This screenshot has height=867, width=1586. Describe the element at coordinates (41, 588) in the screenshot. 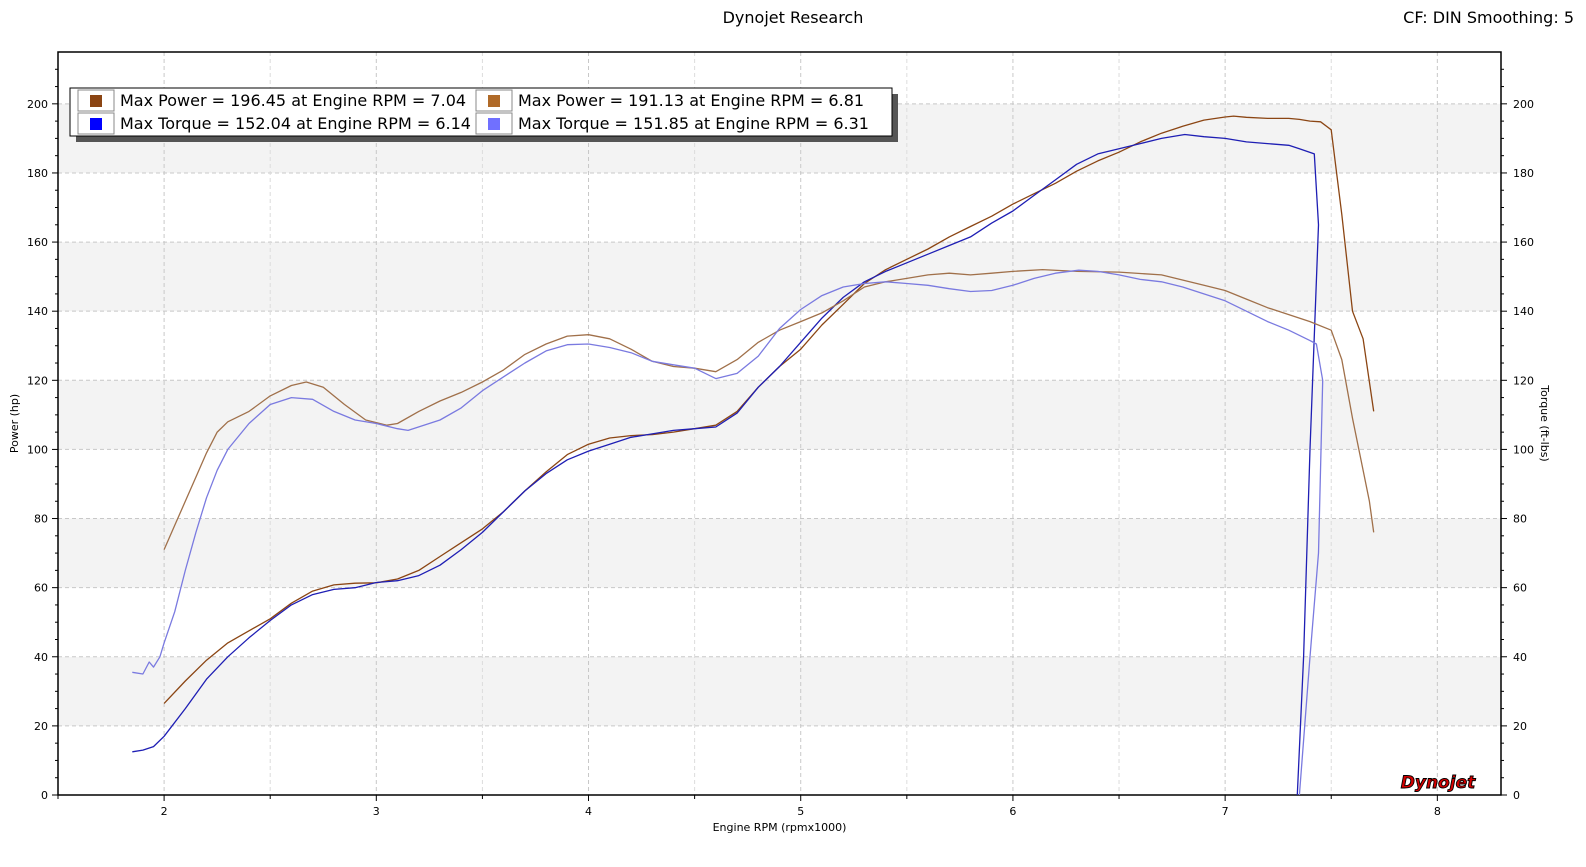

I see `y-tick-label-left: 60` at that location.